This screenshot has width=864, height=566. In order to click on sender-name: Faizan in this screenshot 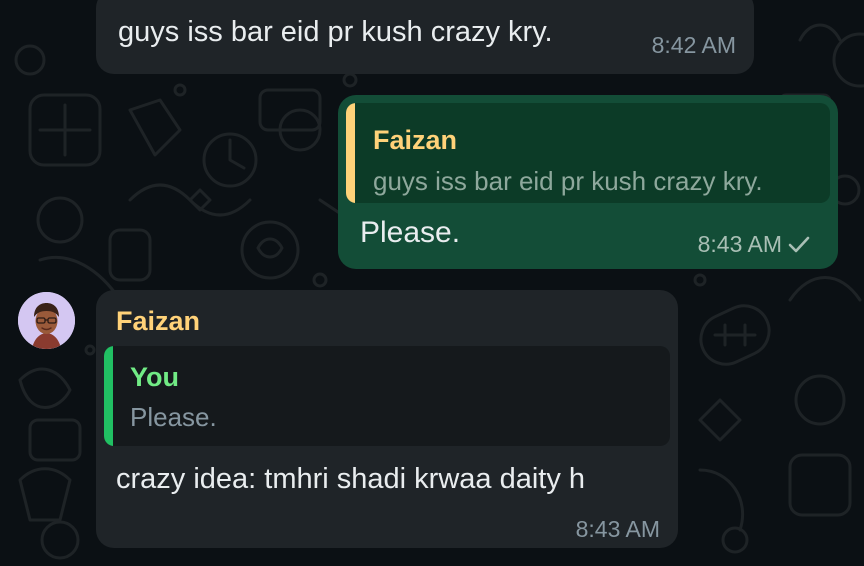, I will do `click(158, 321)`.